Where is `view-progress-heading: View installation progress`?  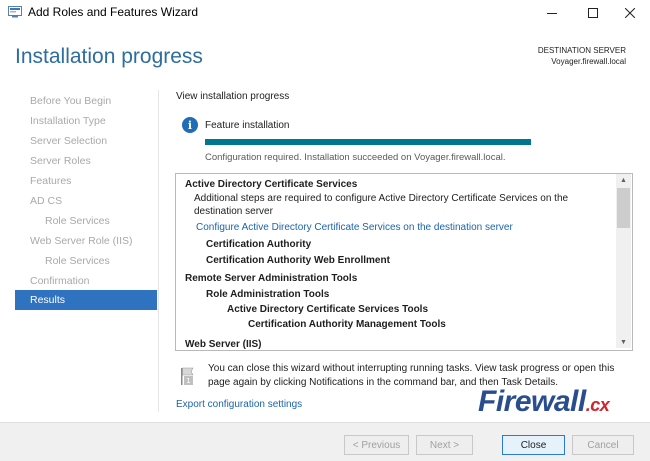
view-progress-heading: View installation progress is located at coordinates (233, 96).